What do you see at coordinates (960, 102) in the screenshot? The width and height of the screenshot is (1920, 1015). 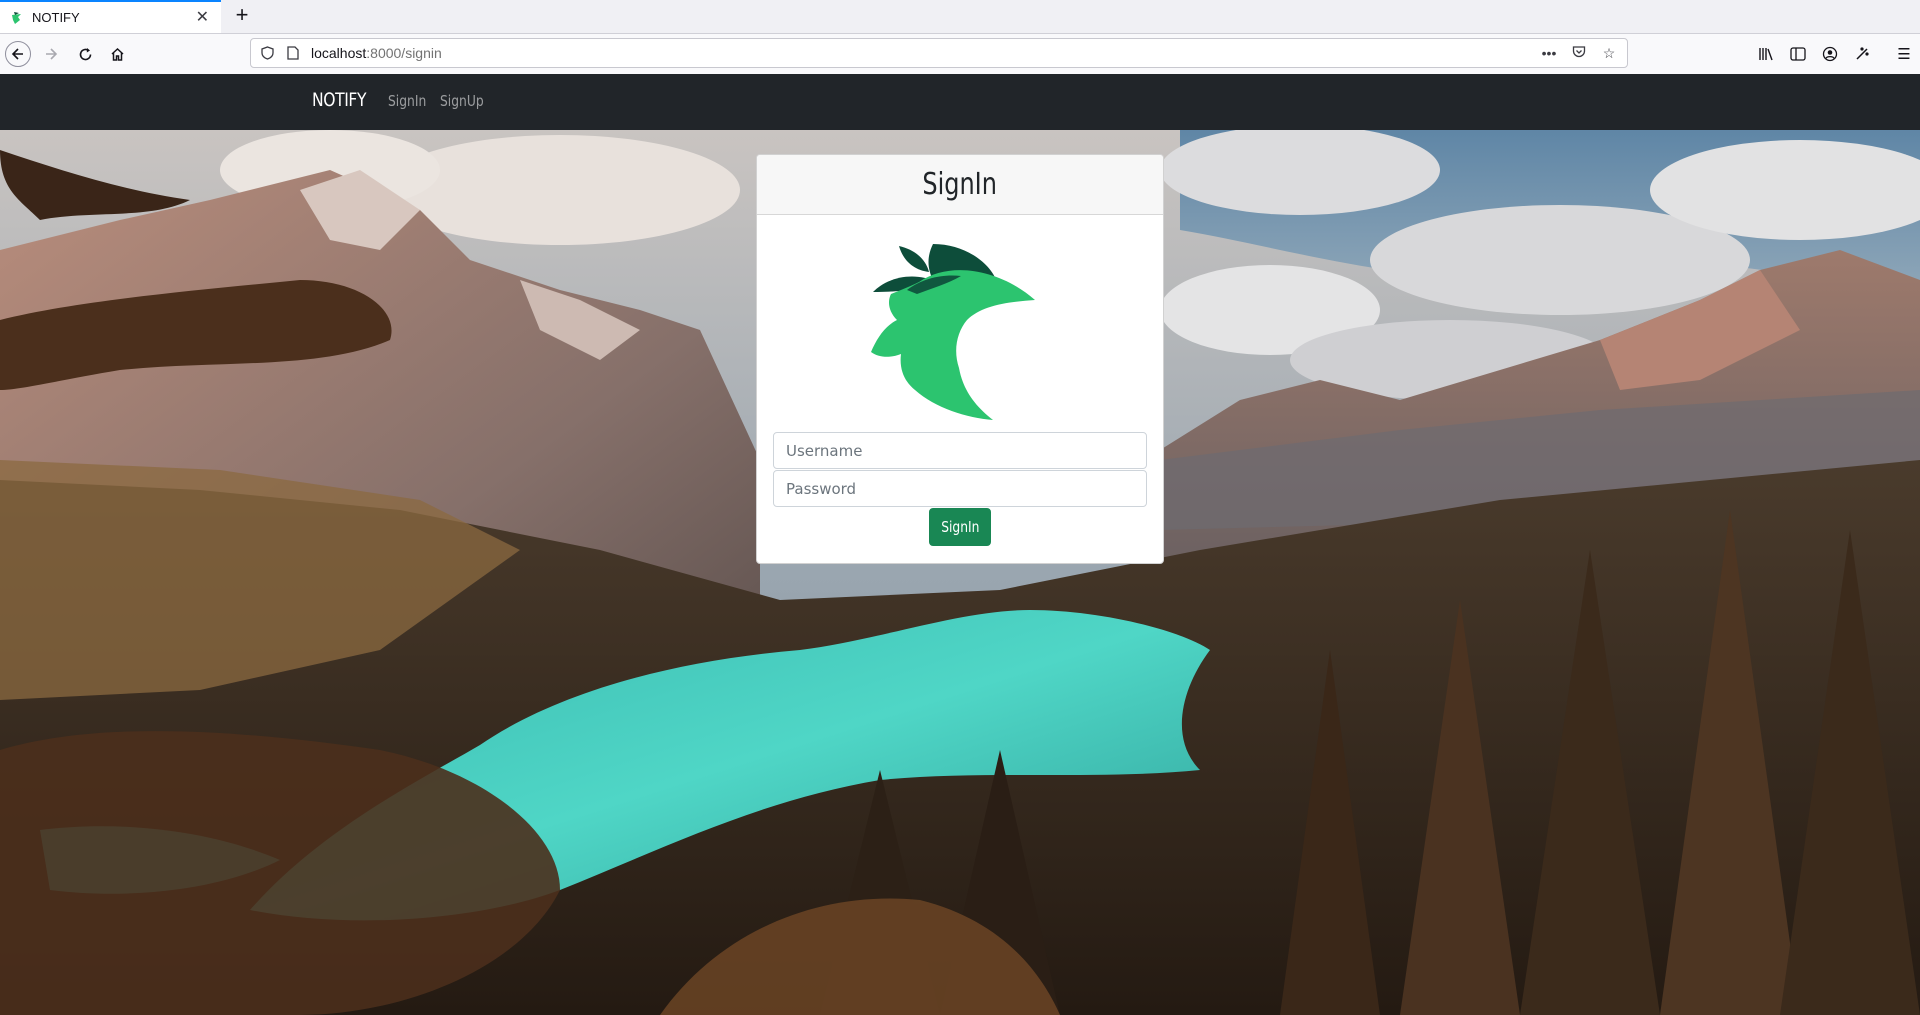 I see `site-navbar: NOTIFY SignIn SignUp` at bounding box center [960, 102].